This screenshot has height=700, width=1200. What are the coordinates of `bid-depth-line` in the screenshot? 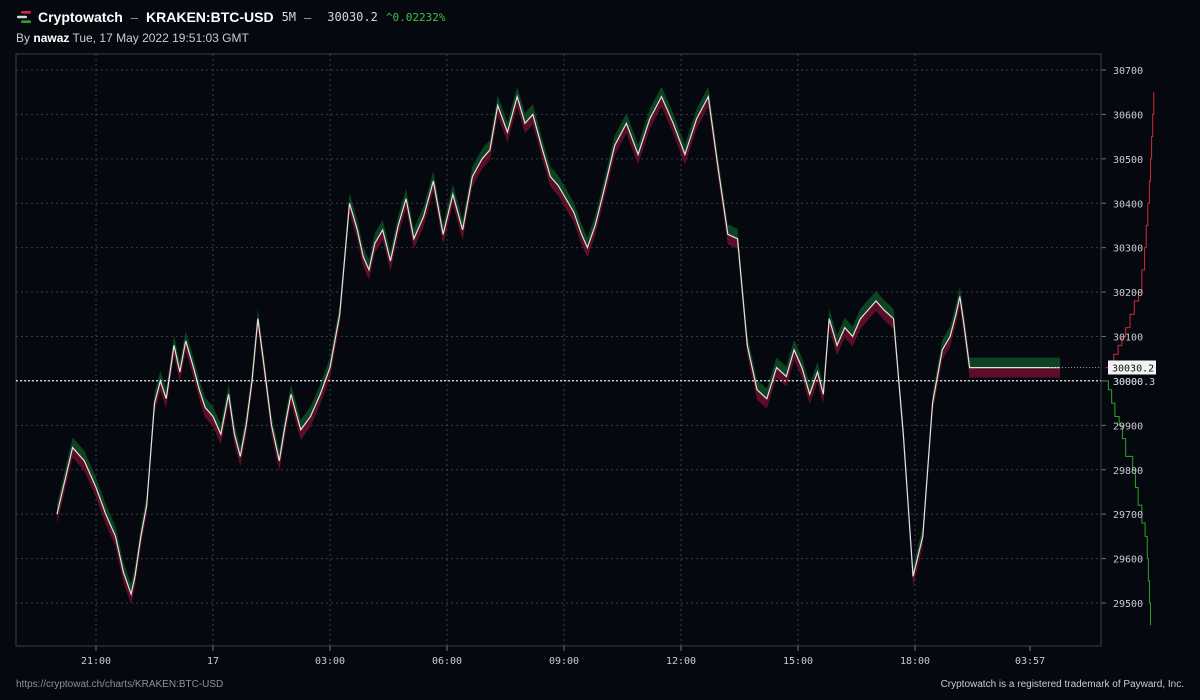 It's located at (1128, 503).